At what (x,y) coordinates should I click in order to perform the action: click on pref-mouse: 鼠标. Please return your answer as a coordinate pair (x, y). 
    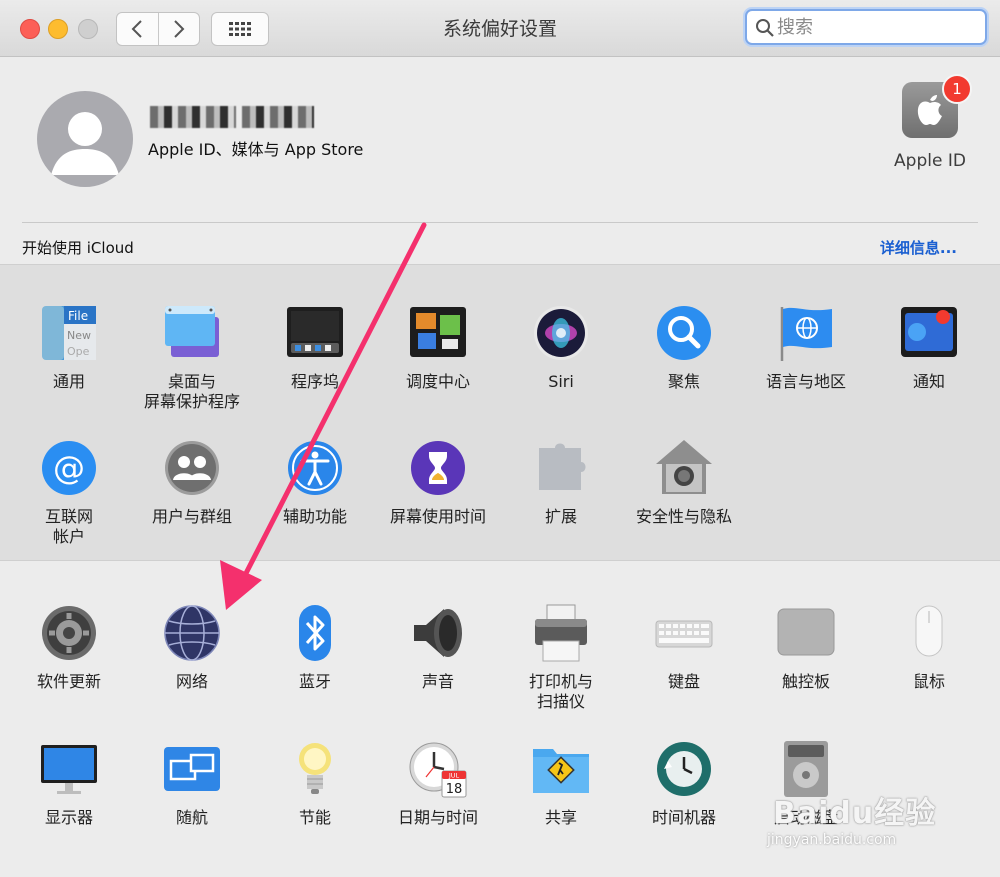
    Looking at the image, I should click on (929, 647).